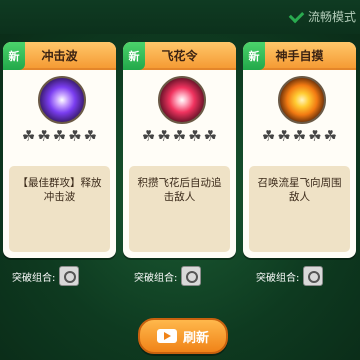 The height and width of the screenshot is (360, 360). What do you see at coordinates (166, 336) in the screenshot?
I see `video-ad-icon` at bounding box center [166, 336].